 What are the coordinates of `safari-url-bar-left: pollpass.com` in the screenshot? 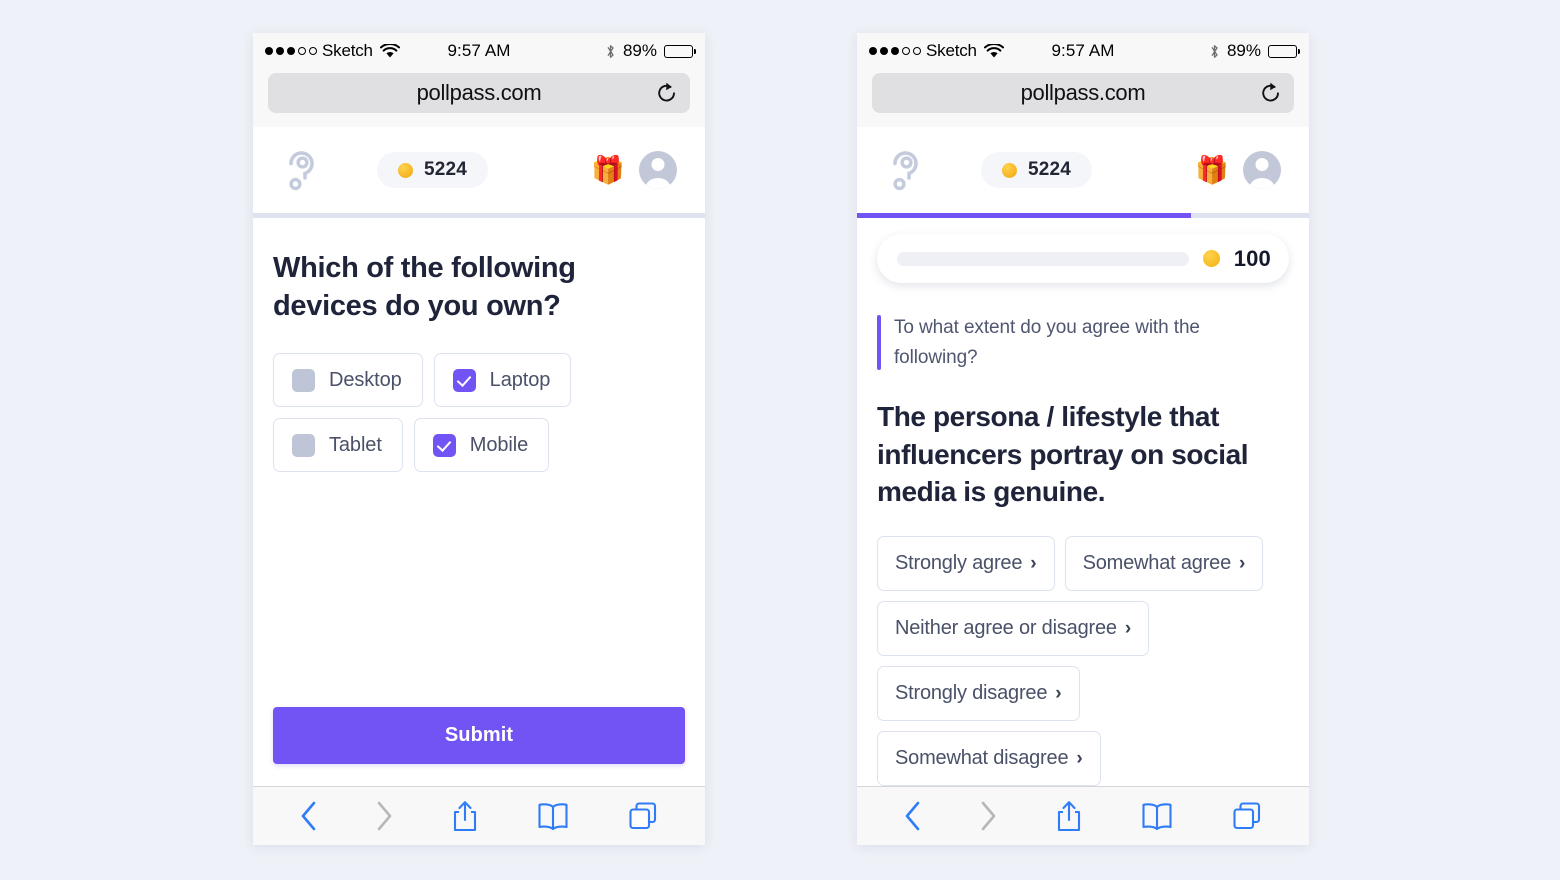 It's located at (479, 98).